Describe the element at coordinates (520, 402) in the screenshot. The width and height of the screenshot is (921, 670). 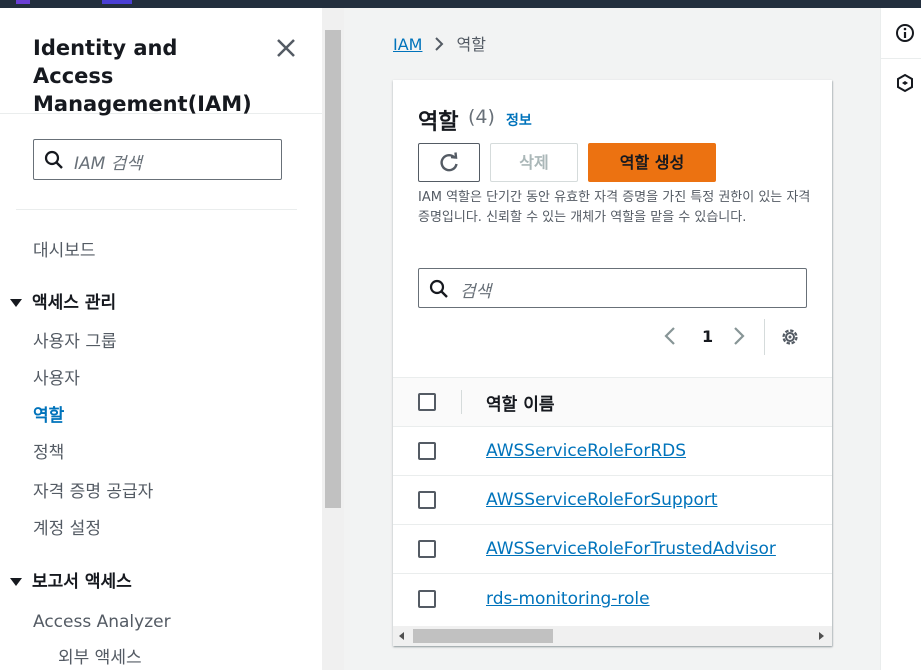
I see `column-header-role-name: 역할 이름` at that location.